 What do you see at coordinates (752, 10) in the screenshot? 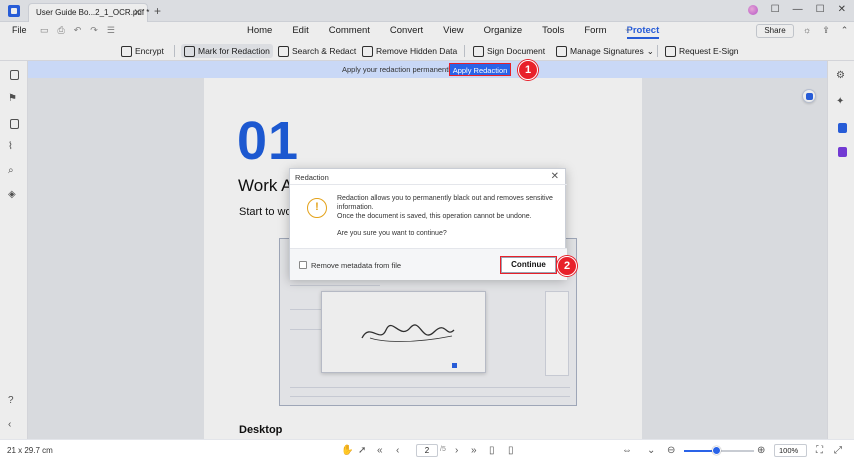
I see `avatar` at bounding box center [752, 10].